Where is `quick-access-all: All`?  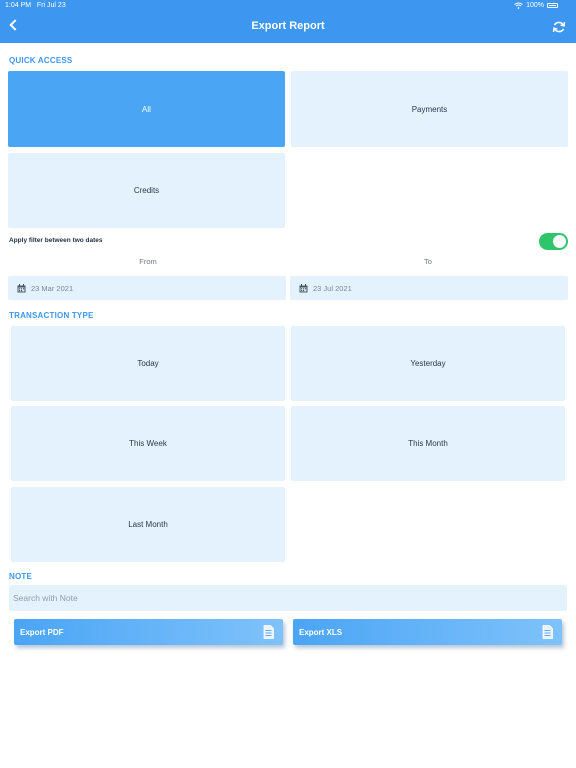 quick-access-all: All is located at coordinates (146, 109).